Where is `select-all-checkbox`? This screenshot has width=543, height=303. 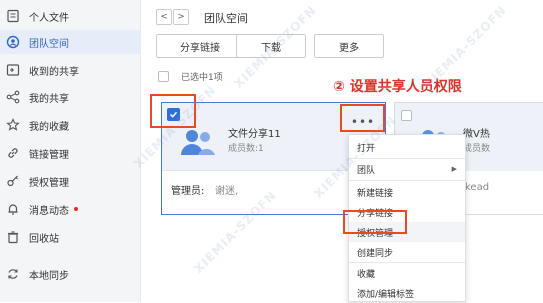
select-all-checkbox is located at coordinates (163, 76).